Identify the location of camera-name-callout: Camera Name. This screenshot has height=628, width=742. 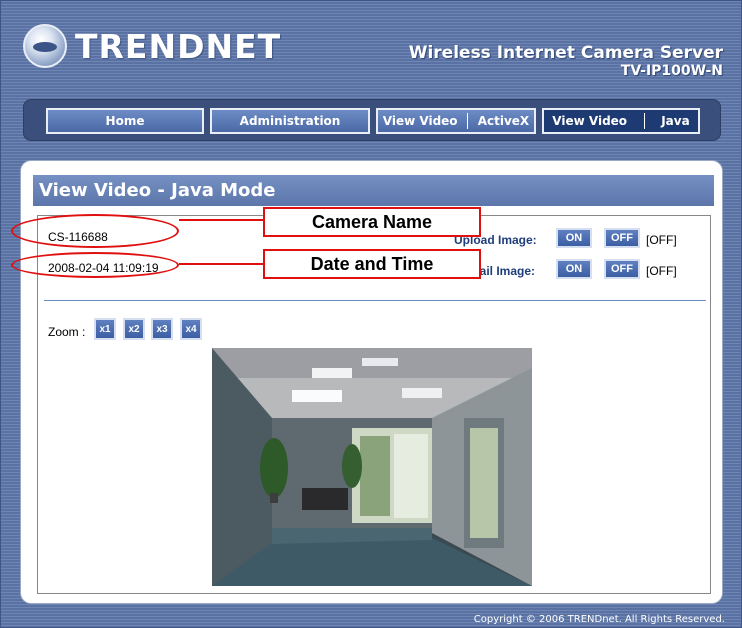
(372, 222).